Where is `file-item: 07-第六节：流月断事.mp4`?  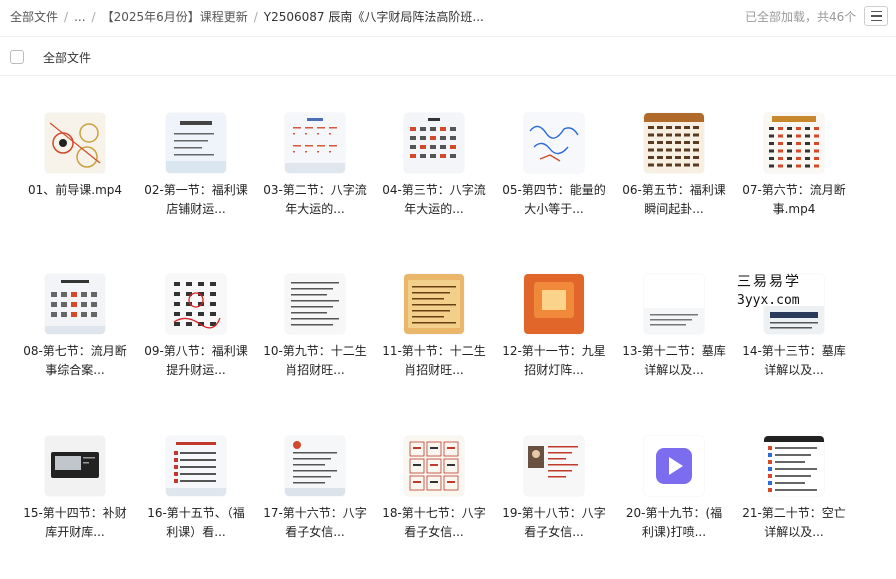 file-item: 07-第六节：流月断事.mp4 is located at coordinates (794, 166).